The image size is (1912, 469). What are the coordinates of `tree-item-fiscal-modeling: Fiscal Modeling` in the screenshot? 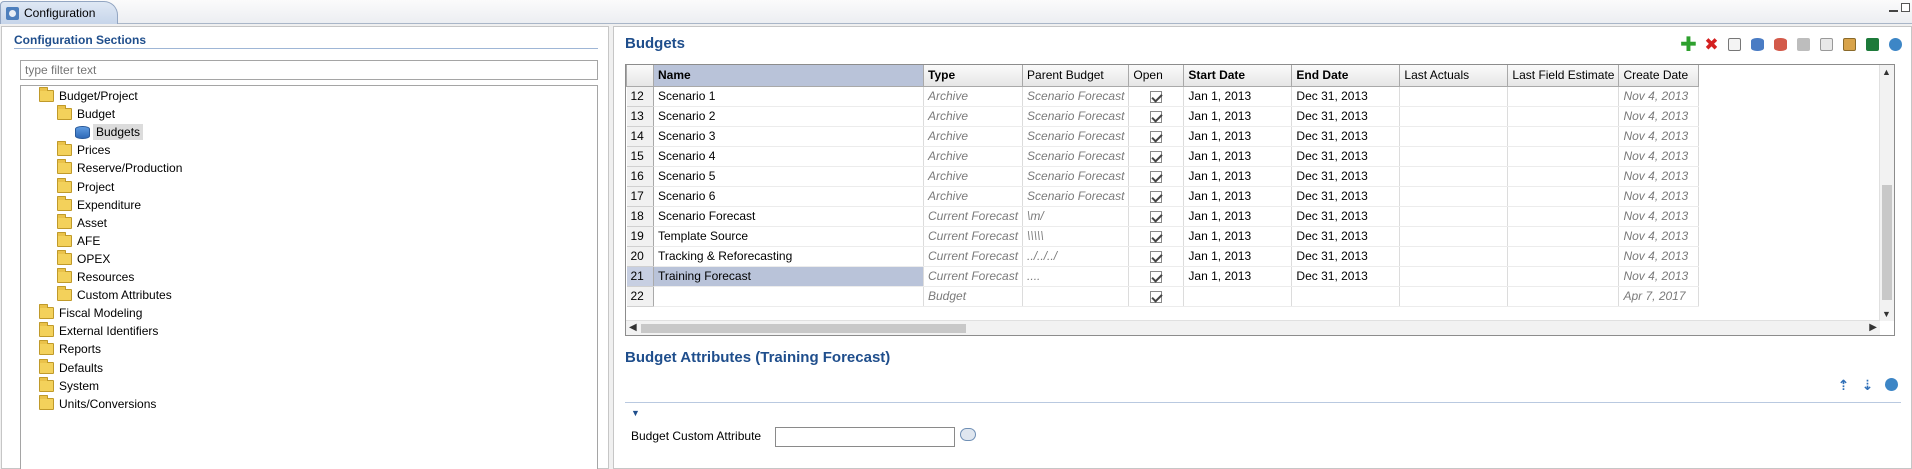 It's located at (90, 313).